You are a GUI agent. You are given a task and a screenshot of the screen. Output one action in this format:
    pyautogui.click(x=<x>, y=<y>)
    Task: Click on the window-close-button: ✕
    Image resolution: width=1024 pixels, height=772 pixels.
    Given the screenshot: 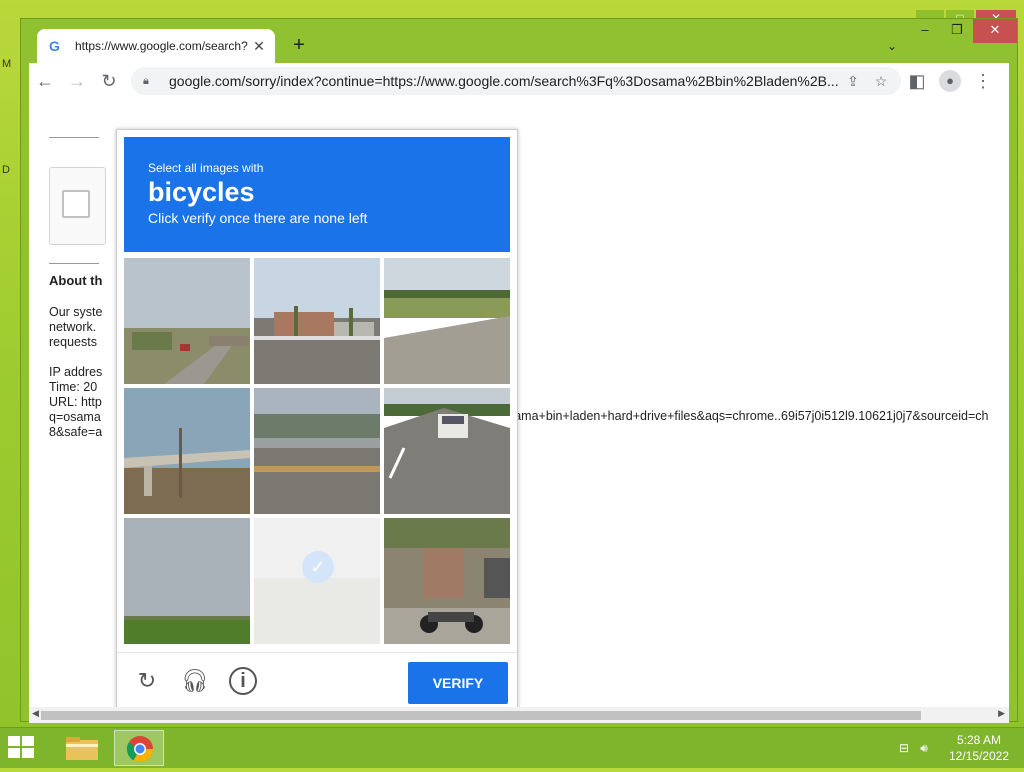 What is the action you would take?
    pyautogui.click(x=995, y=31)
    